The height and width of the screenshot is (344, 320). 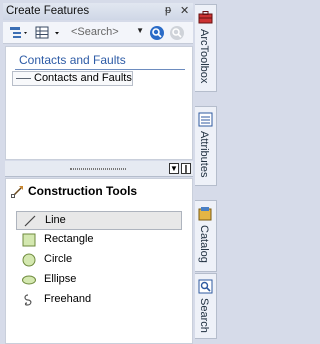 What do you see at coordinates (29, 260) in the screenshot?
I see `circle-tool-icon` at bounding box center [29, 260].